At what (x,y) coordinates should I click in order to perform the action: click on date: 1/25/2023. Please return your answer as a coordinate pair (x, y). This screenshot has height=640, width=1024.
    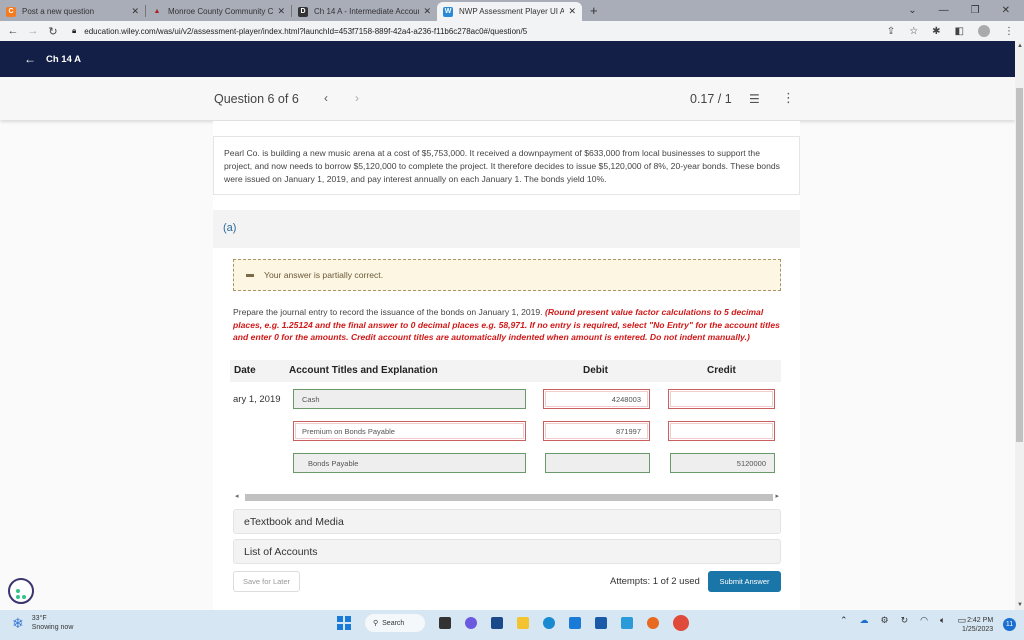
    Looking at the image, I should click on (978, 629).